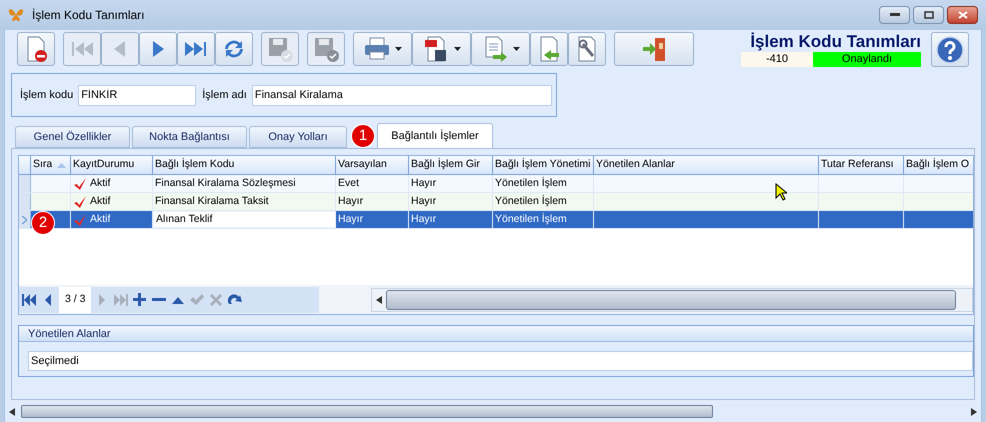 The image size is (986, 422). I want to click on pdf-button, so click(441, 49).